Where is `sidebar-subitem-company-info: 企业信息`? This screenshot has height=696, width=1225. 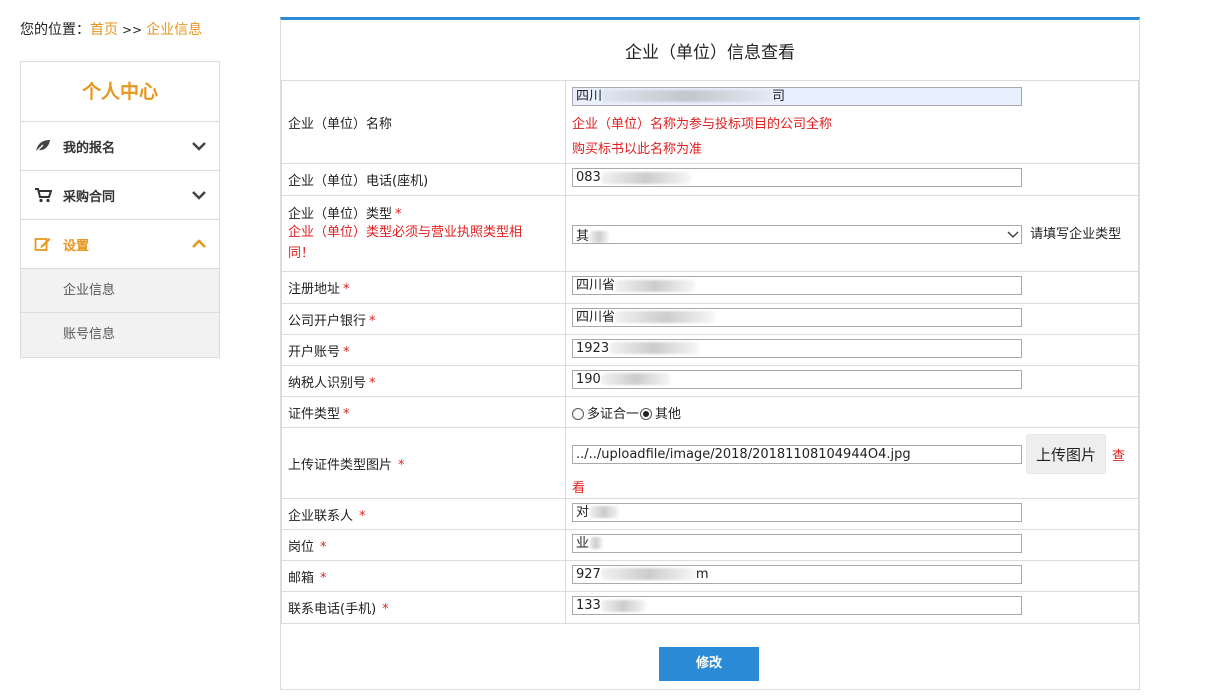
sidebar-subitem-company-info: 企业信息 is located at coordinates (120, 291).